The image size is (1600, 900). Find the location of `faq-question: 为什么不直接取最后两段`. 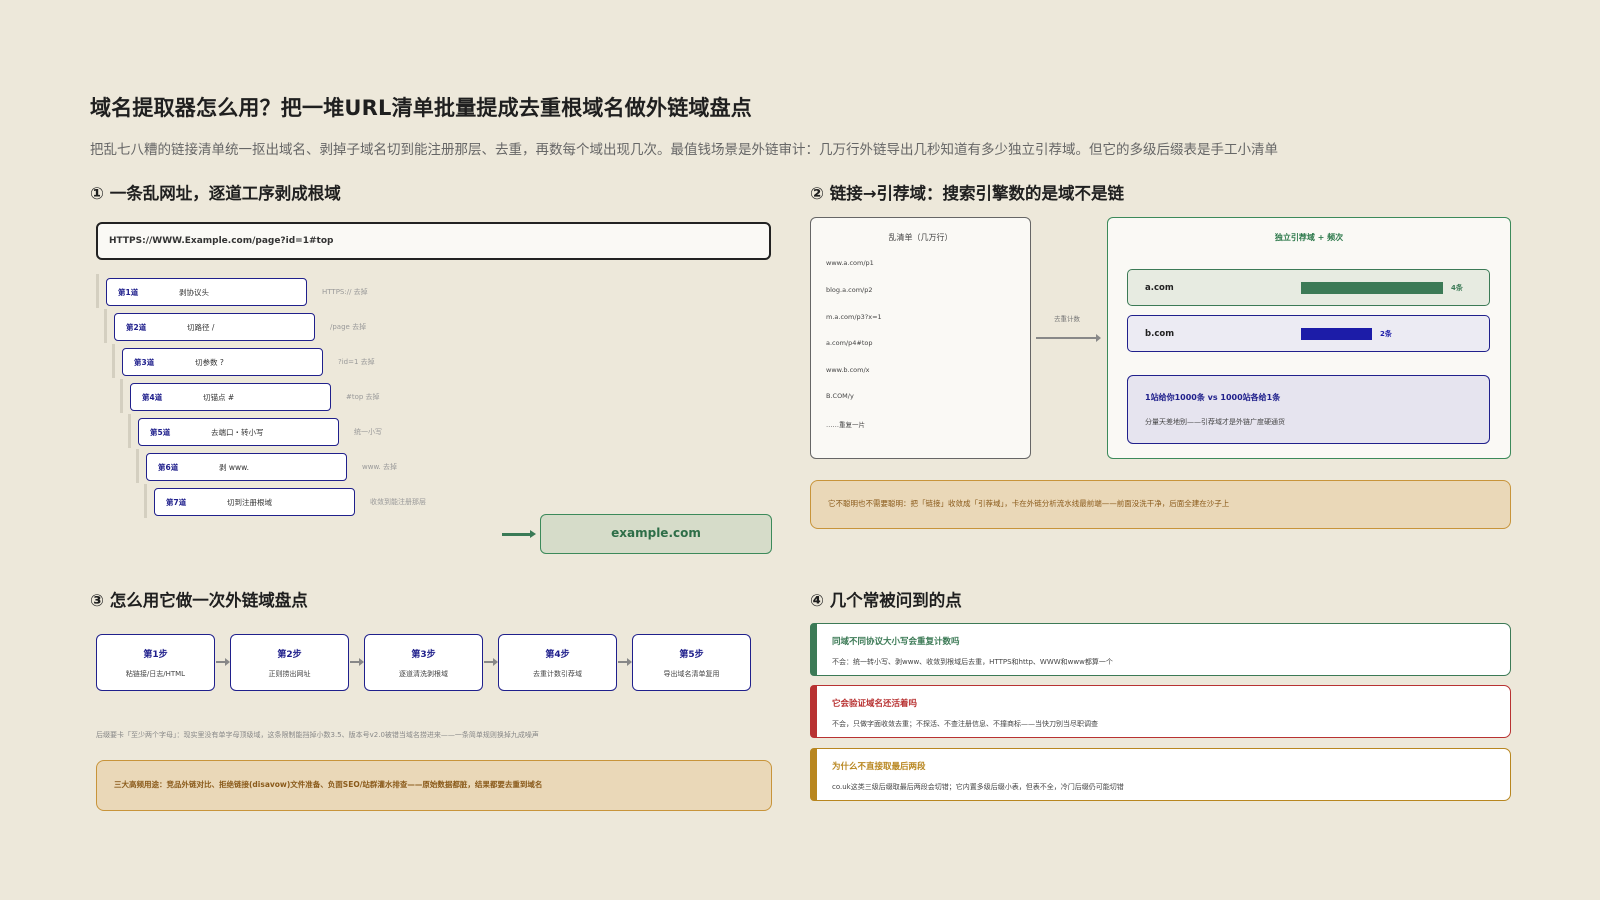

faq-question: 为什么不直接取最后两段 is located at coordinates (879, 767).